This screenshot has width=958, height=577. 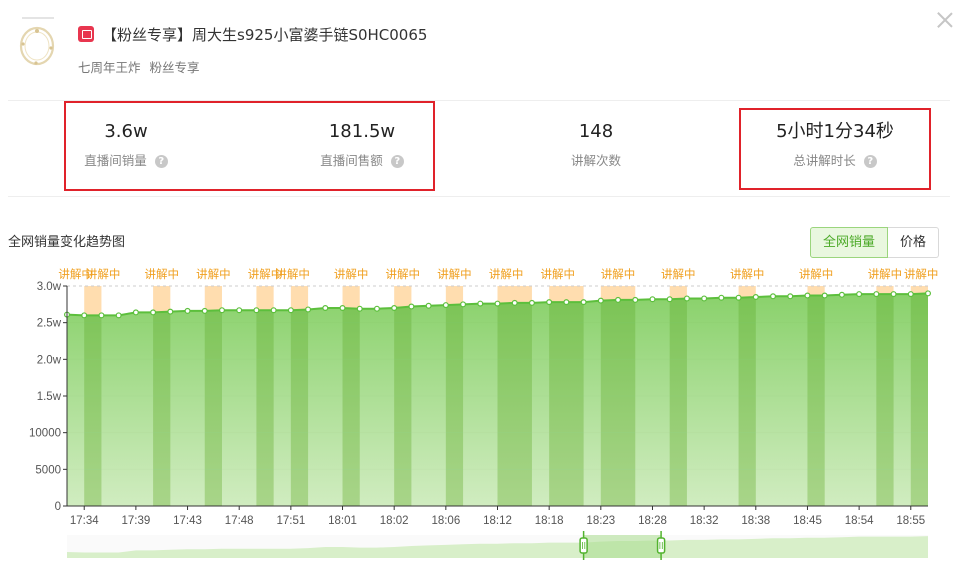 What do you see at coordinates (755, 521) in the screenshot?
I see `x-tick-label: 18:38` at bounding box center [755, 521].